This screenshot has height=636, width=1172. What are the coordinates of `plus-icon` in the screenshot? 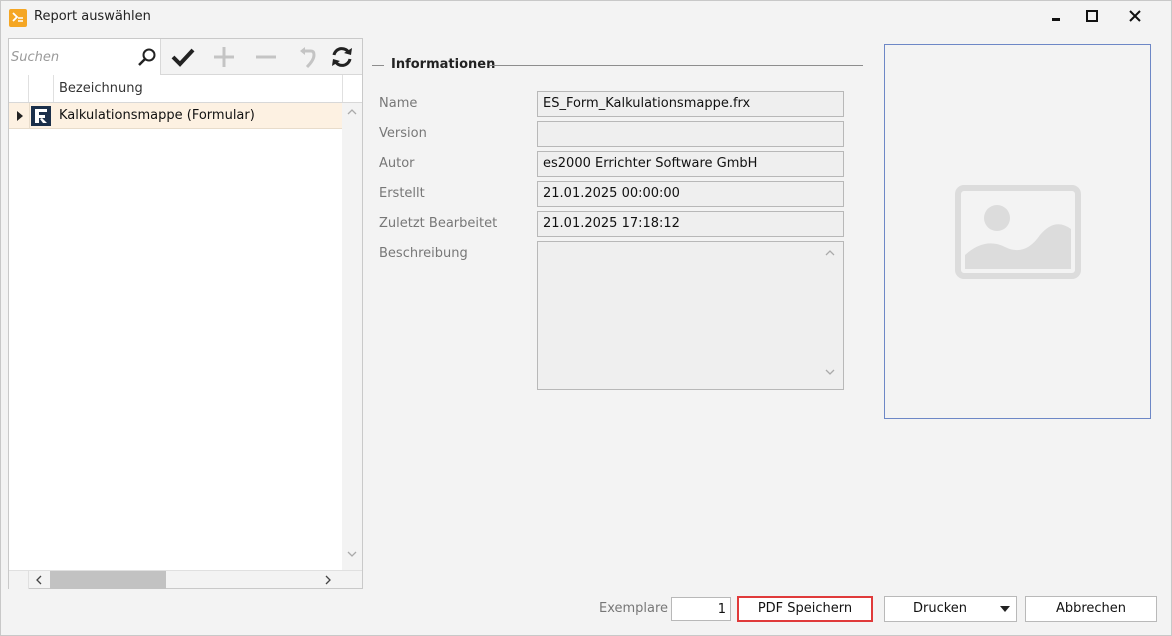 It's located at (224, 57).